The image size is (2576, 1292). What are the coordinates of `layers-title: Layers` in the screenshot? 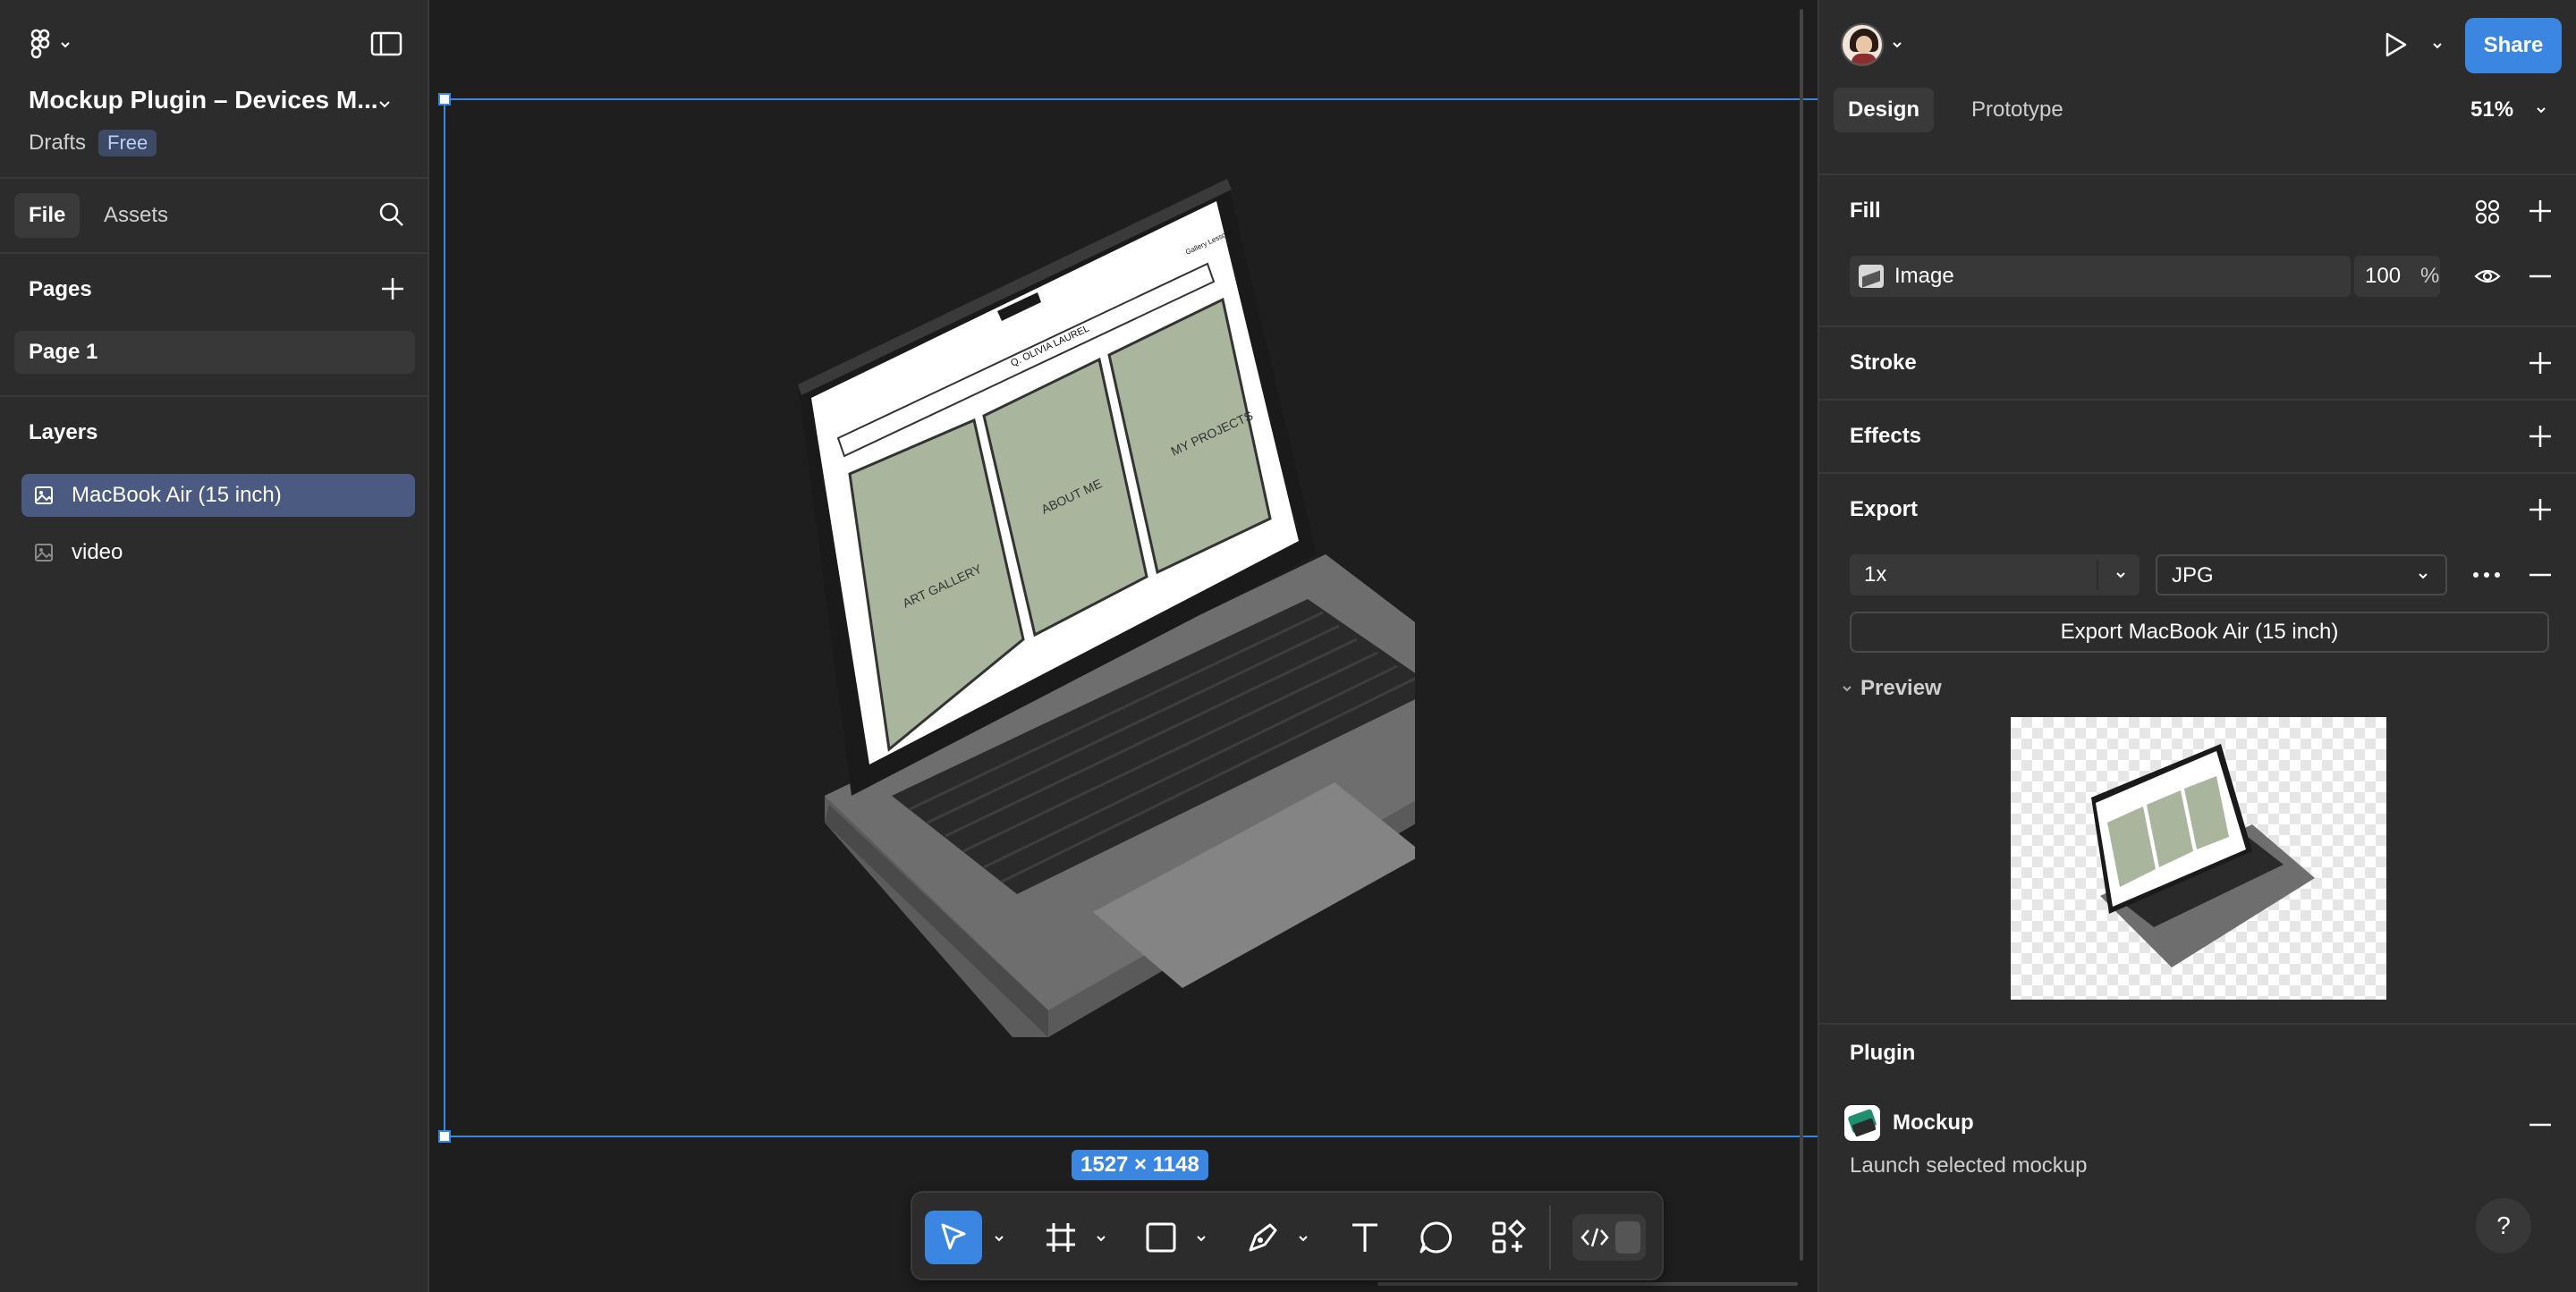 It's located at (63, 432).